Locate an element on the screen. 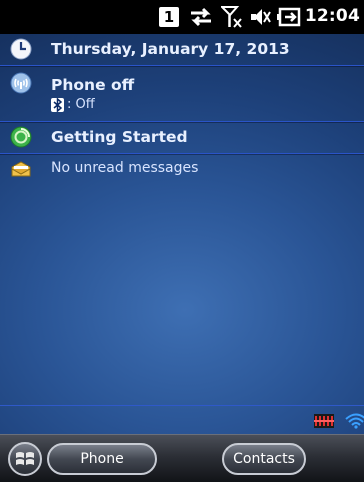 Image resolution: width=364 pixels, height=482 pixels. phone-status-title: Phone off is located at coordinates (93, 85).